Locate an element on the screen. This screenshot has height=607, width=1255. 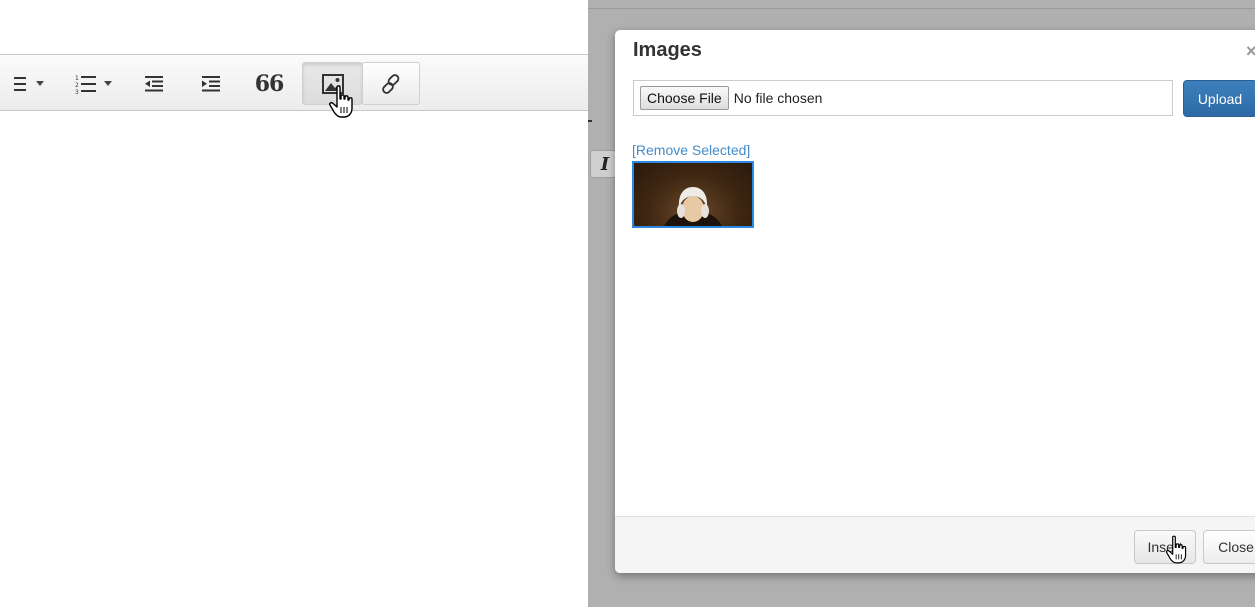
ordered-list-icon: 1 2 3 is located at coordinates (93, 84).